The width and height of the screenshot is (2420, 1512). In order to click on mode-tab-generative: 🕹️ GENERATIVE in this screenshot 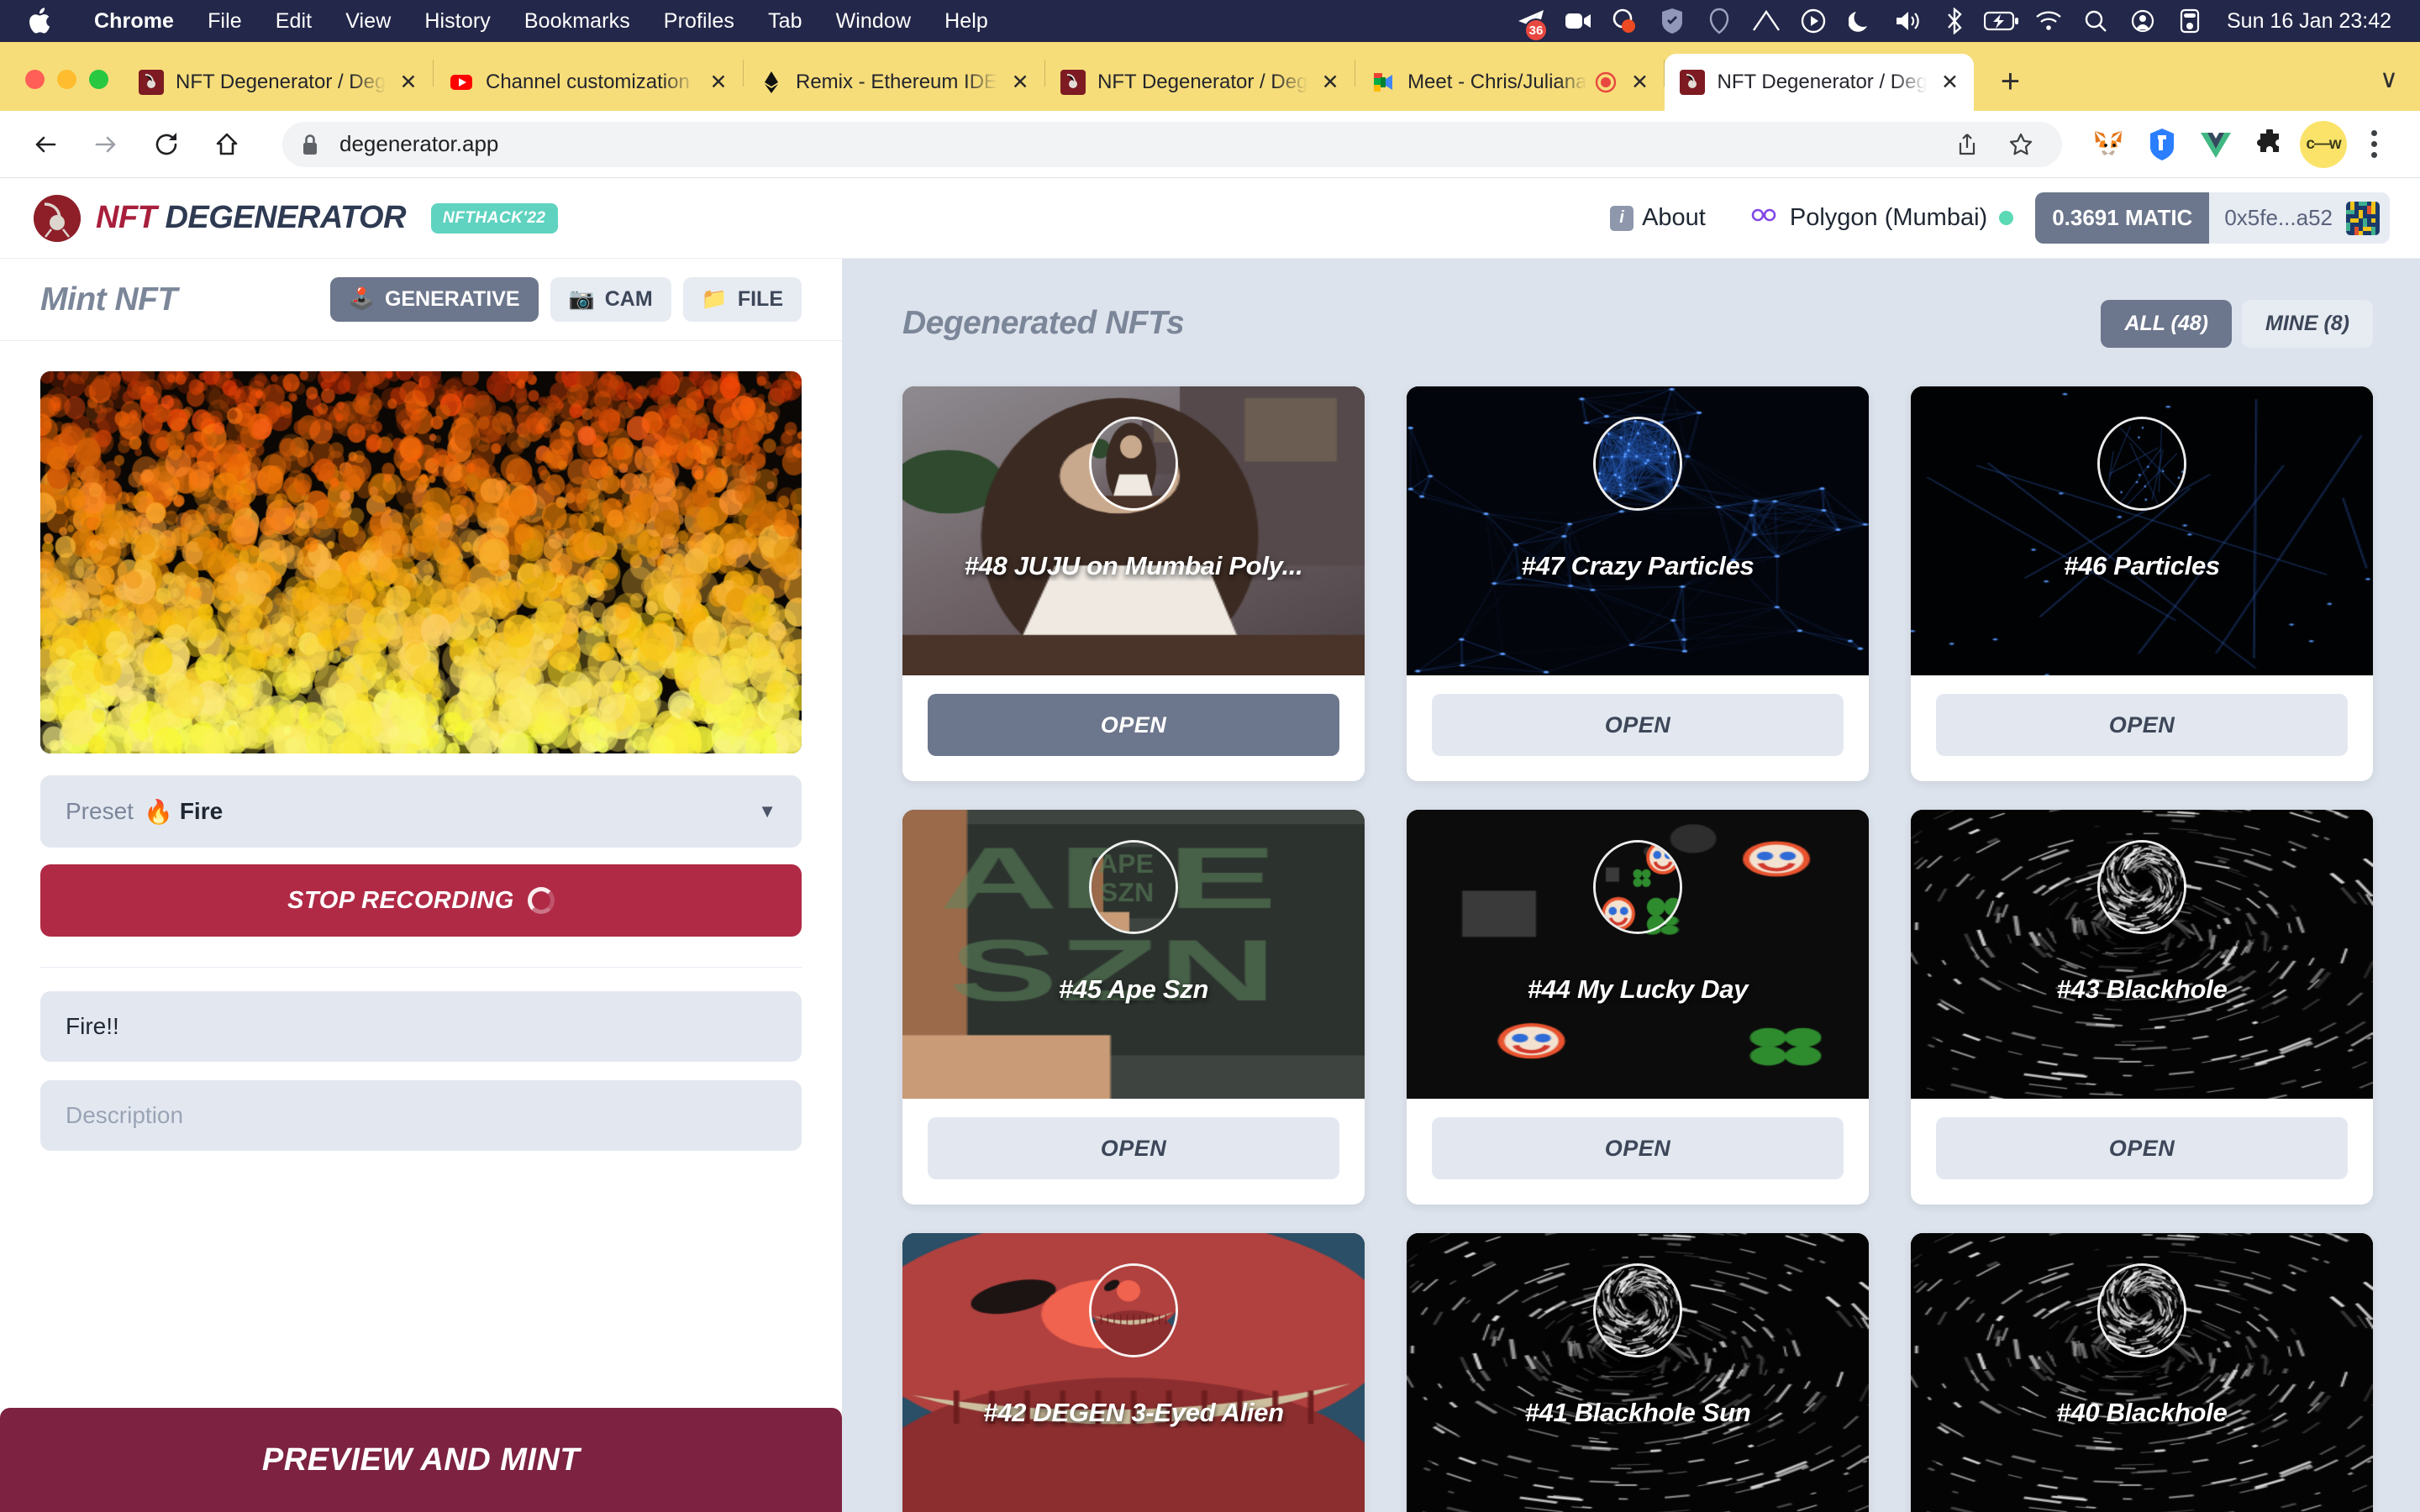, I will do `click(434, 299)`.